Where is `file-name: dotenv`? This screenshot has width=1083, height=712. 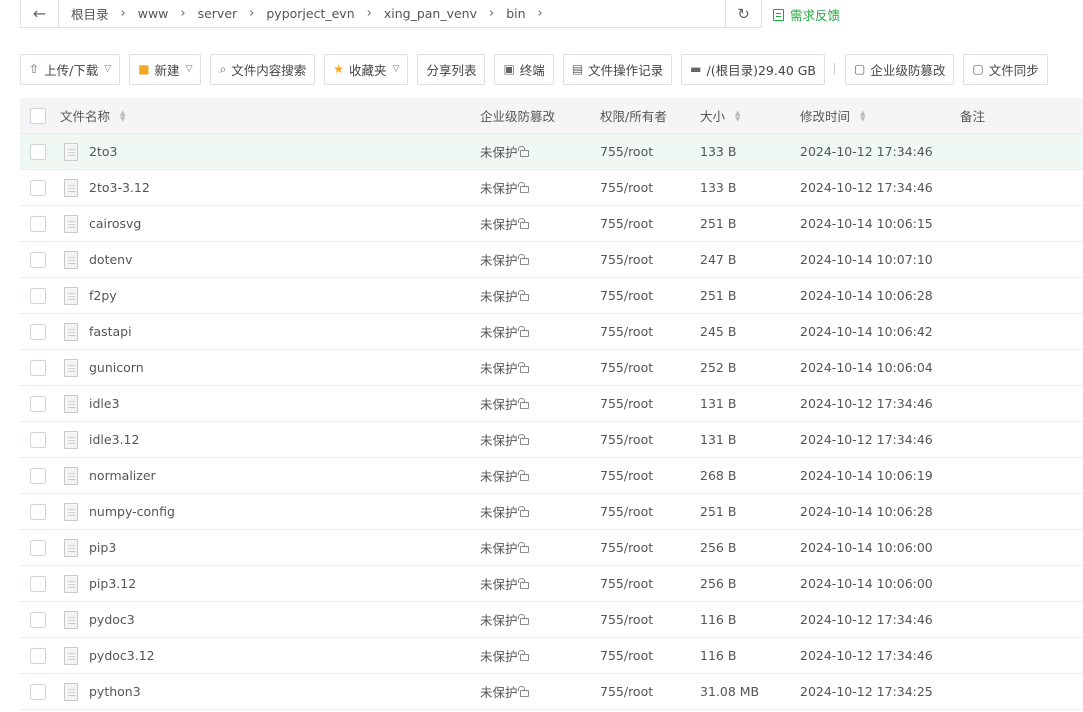 file-name: dotenv is located at coordinates (111, 259).